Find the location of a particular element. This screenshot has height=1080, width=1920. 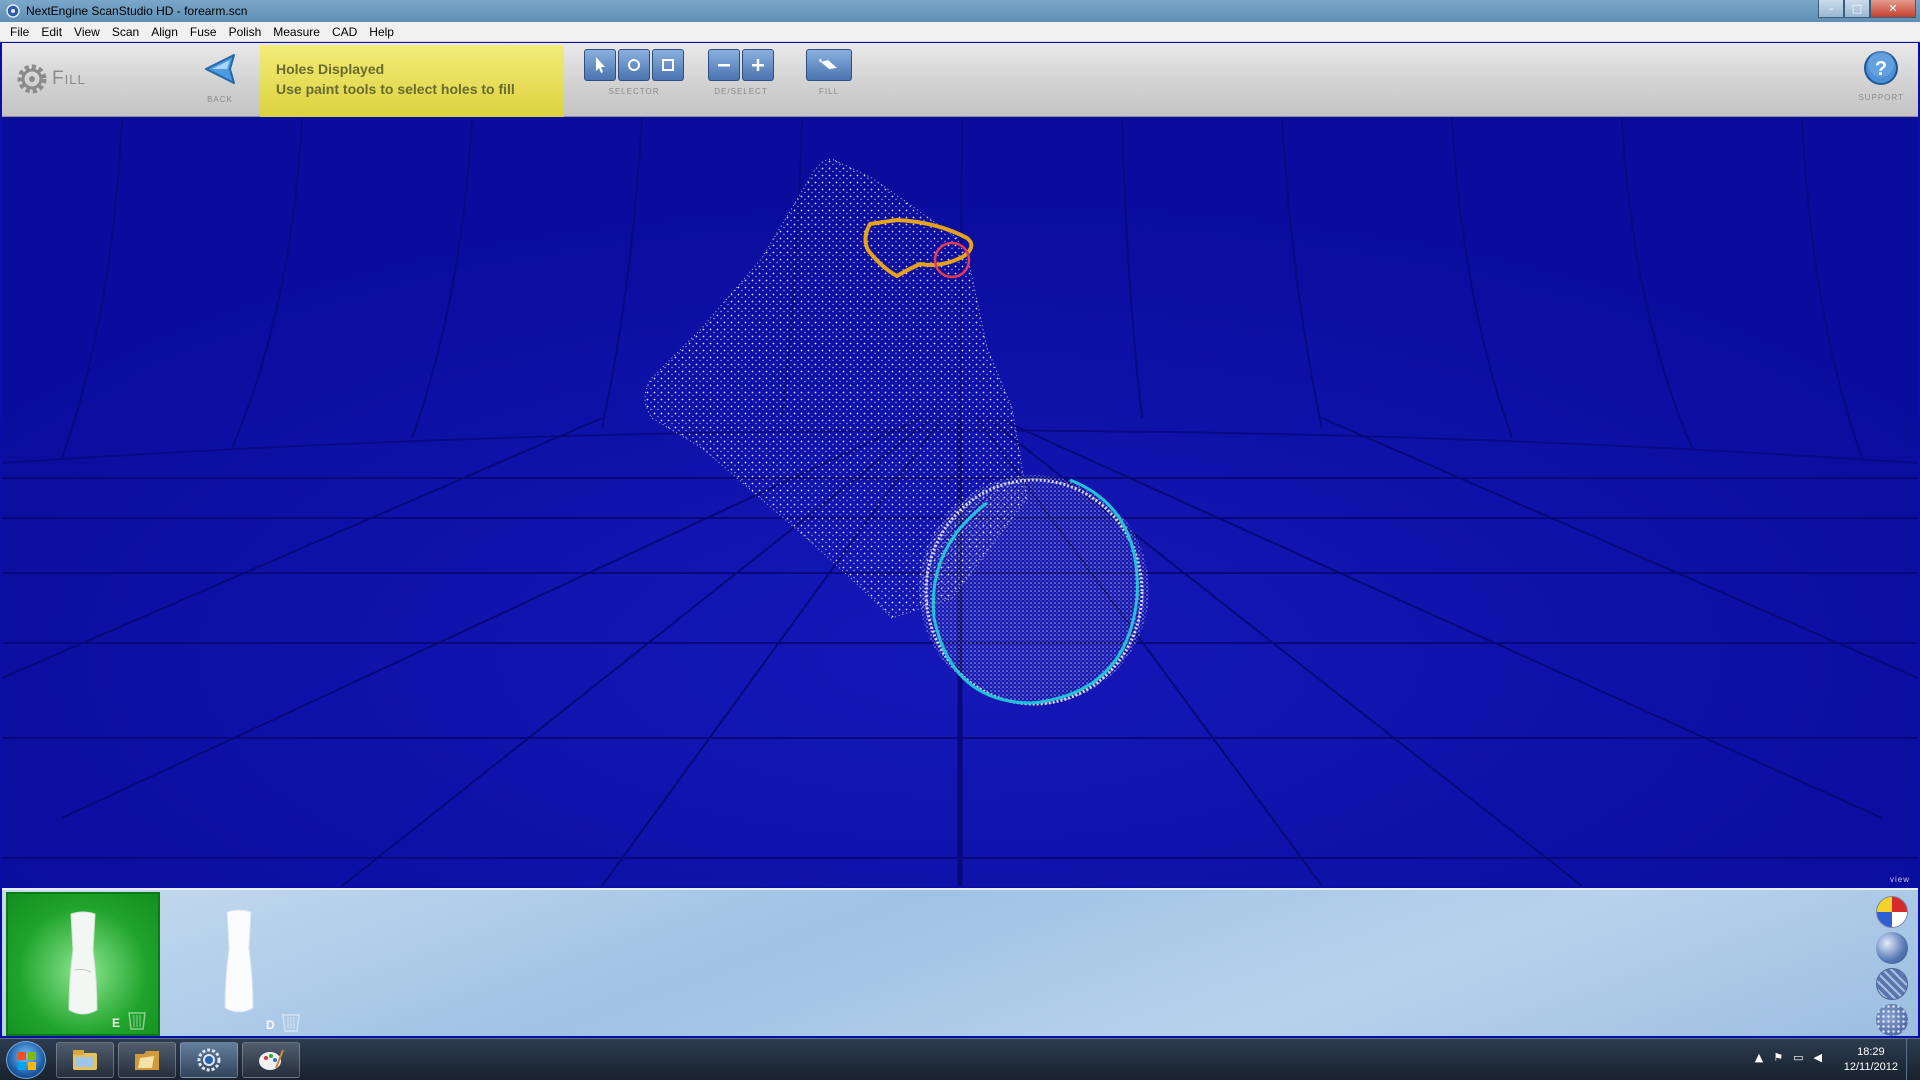

minus-icon is located at coordinates (724, 65).